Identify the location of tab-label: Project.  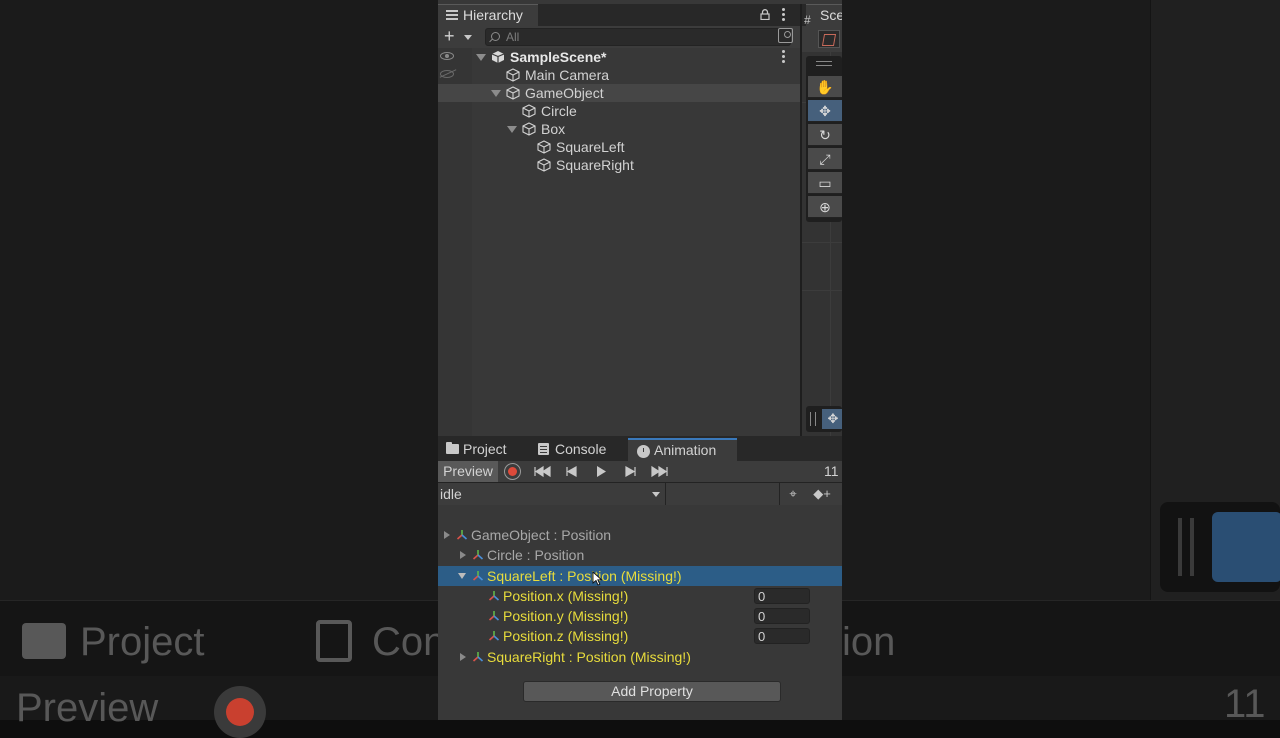
(485, 449).